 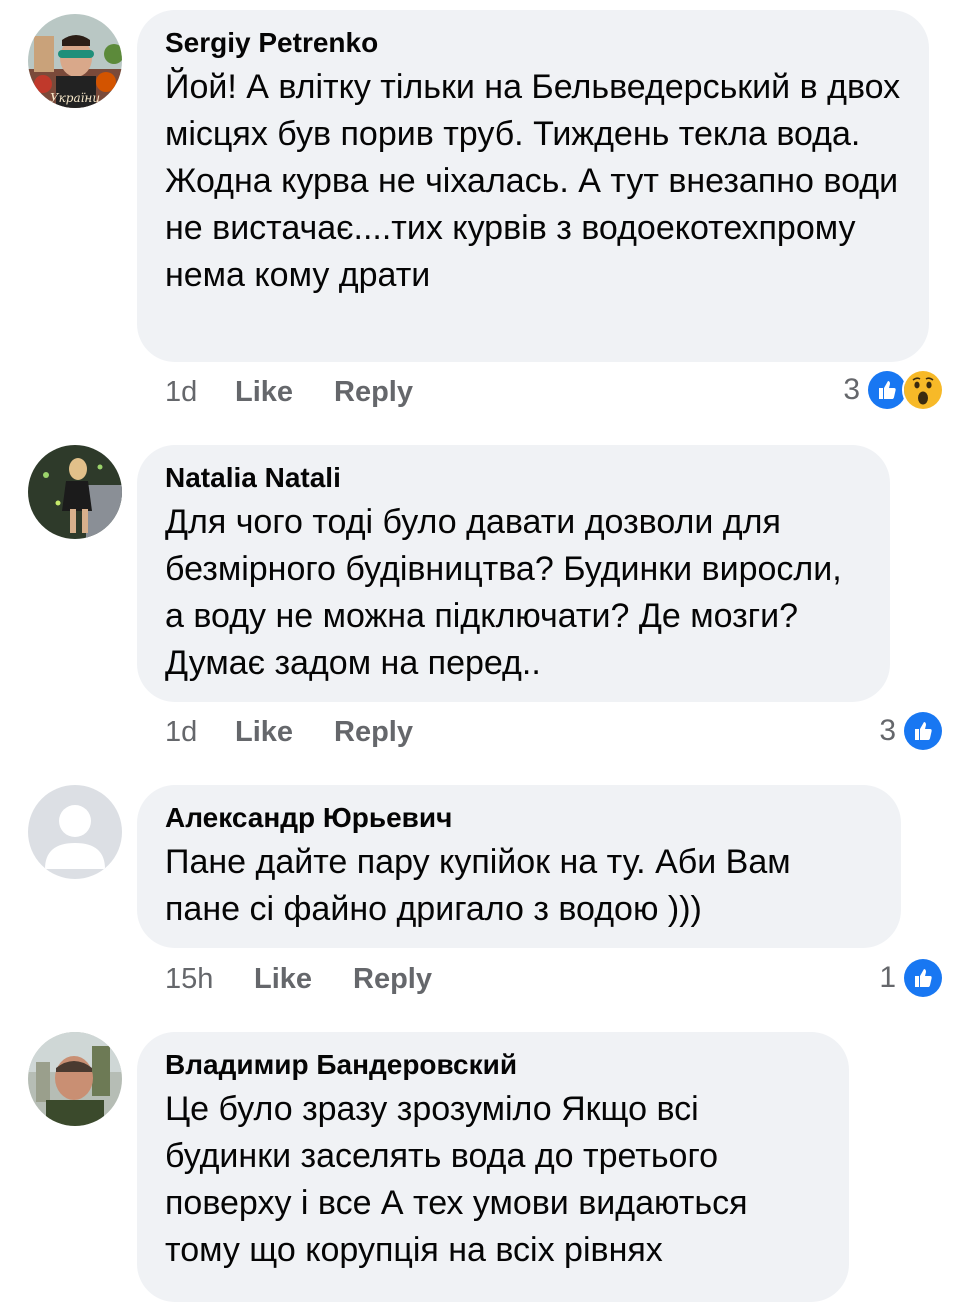 What do you see at coordinates (533, 43) in the screenshot?
I see `comment-author: Sergiy Petrenko` at bounding box center [533, 43].